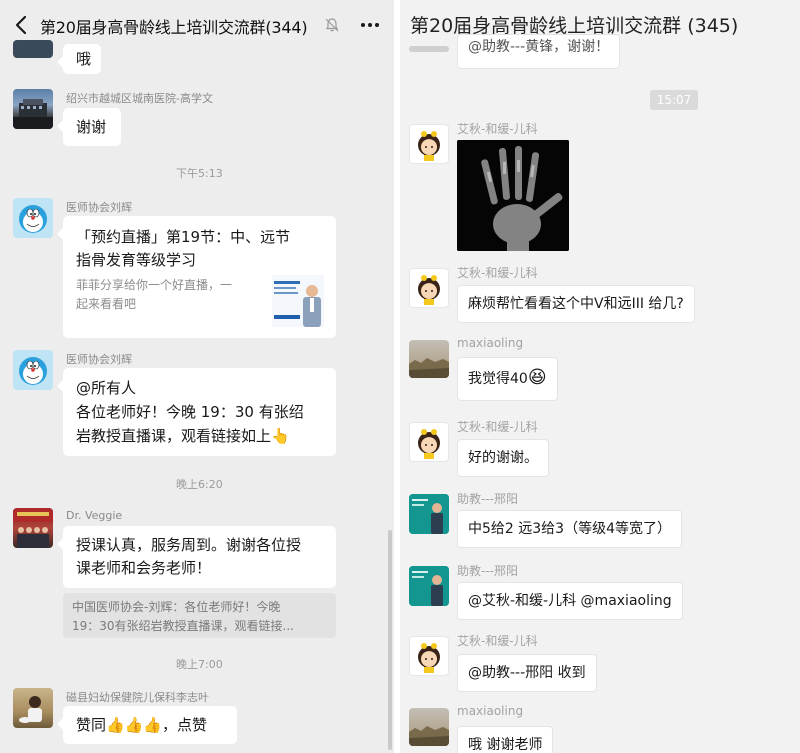  What do you see at coordinates (189, 545) in the screenshot?
I see `message-line: 授课认真，服务周到。谢谢各位授` at bounding box center [189, 545].